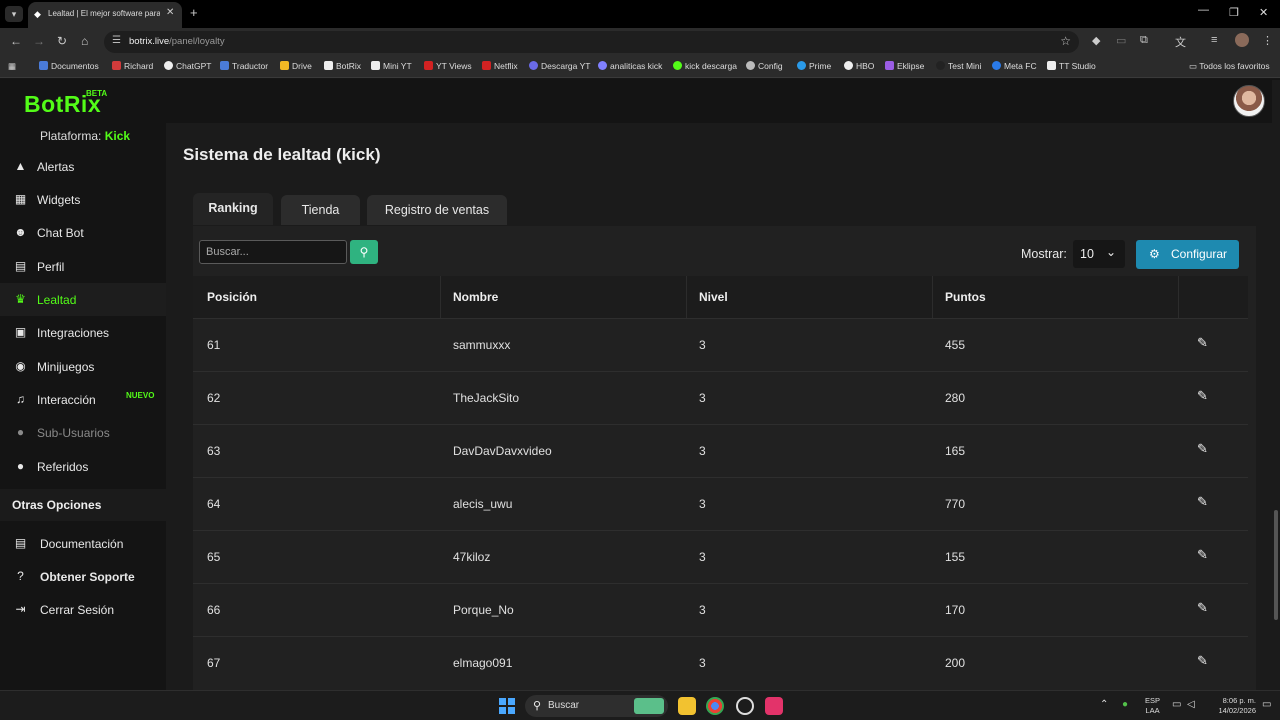 The width and height of the screenshot is (1280, 720). Describe the element at coordinates (12, 66) in the screenshot. I see `apps-grid-icon: ▦` at that location.